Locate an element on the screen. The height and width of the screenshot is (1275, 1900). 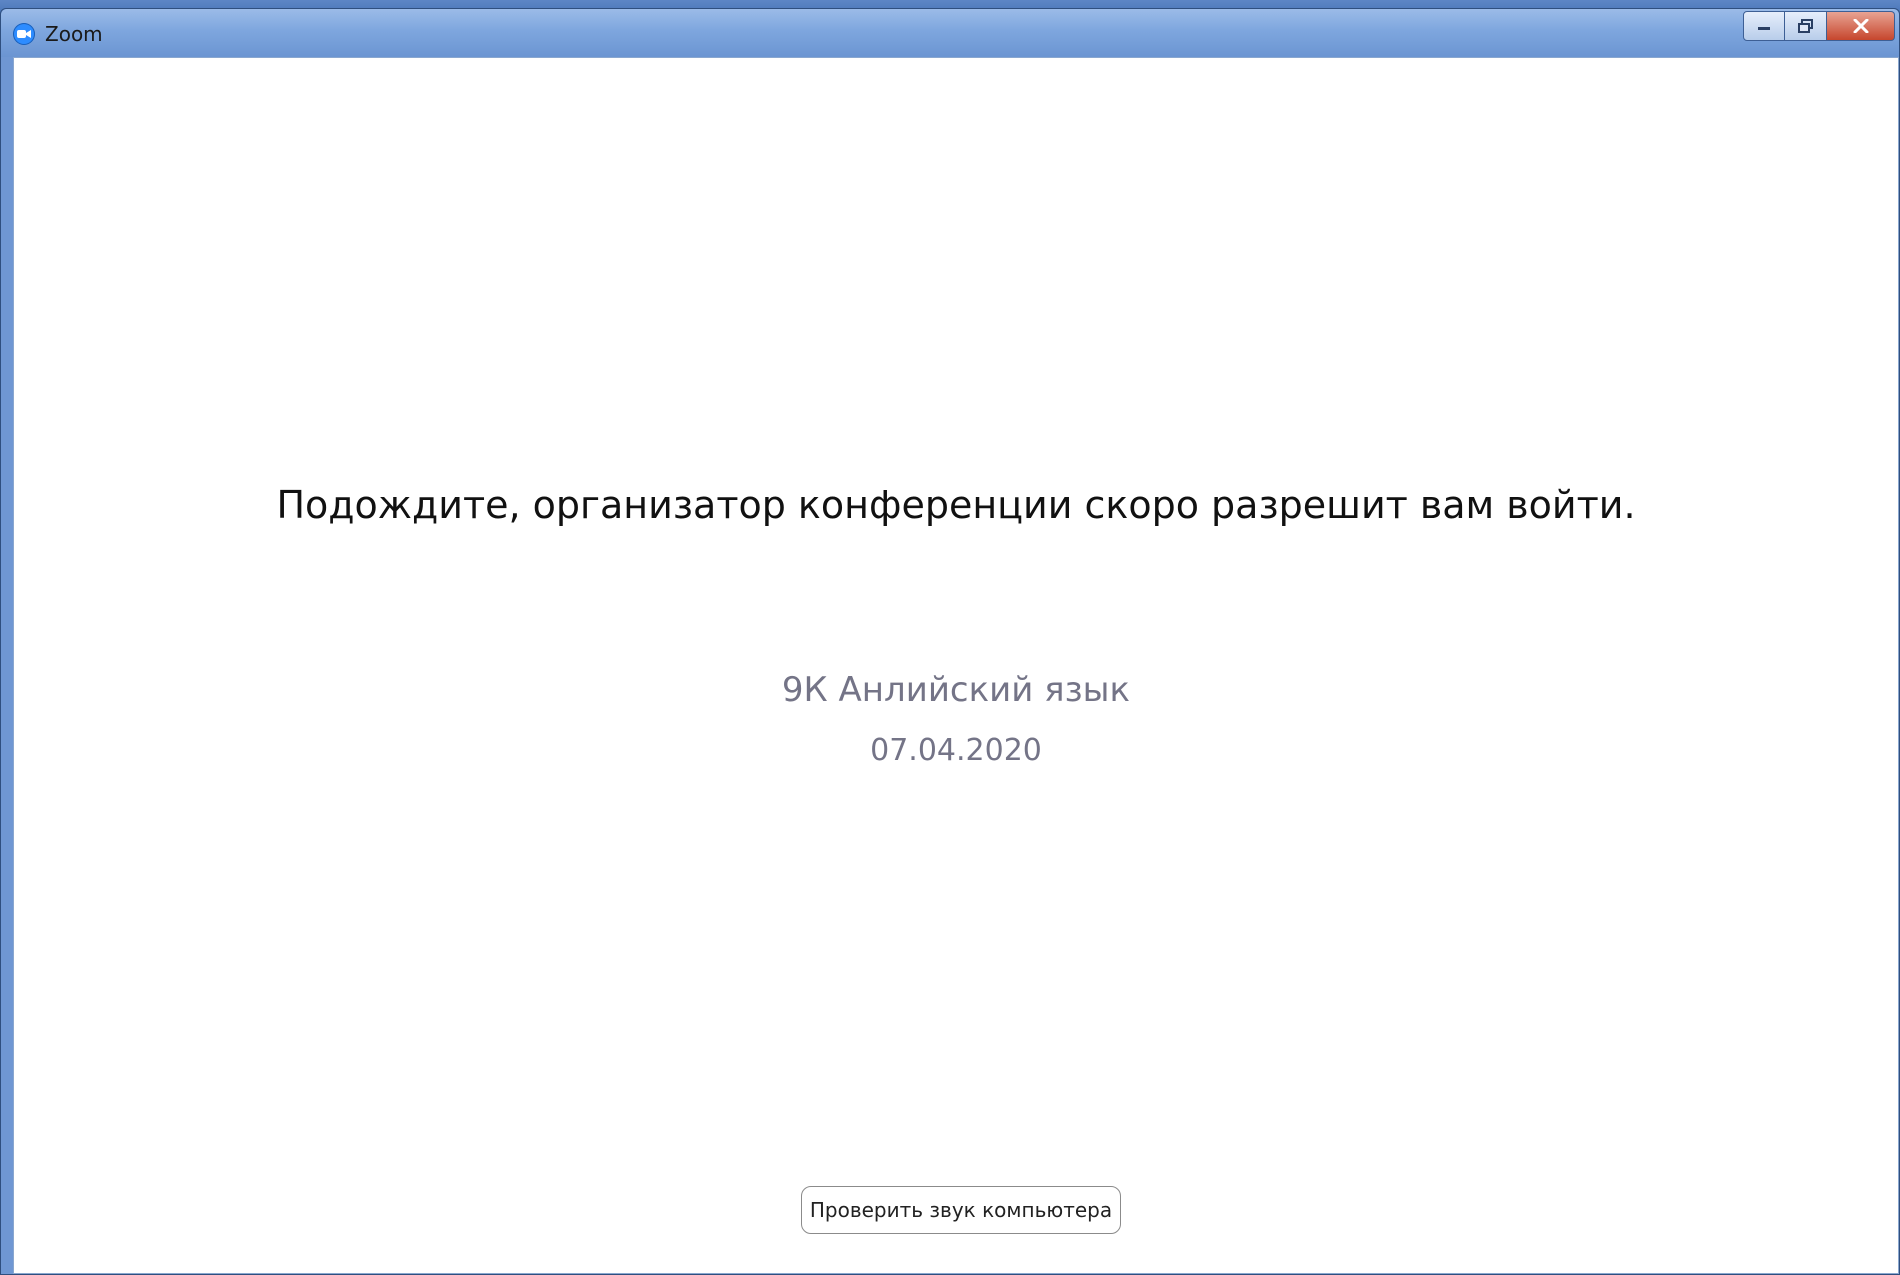
minimize-button is located at coordinates (1764, 26).